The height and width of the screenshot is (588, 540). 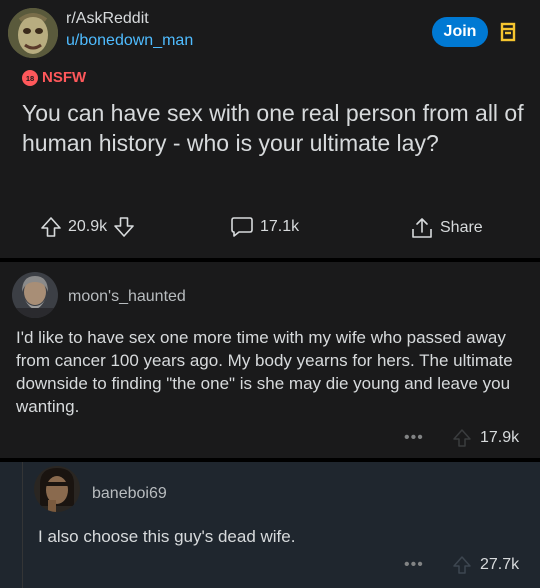 I want to click on post-actions: 20.9k 17.1k Share, so click(x=270, y=227).